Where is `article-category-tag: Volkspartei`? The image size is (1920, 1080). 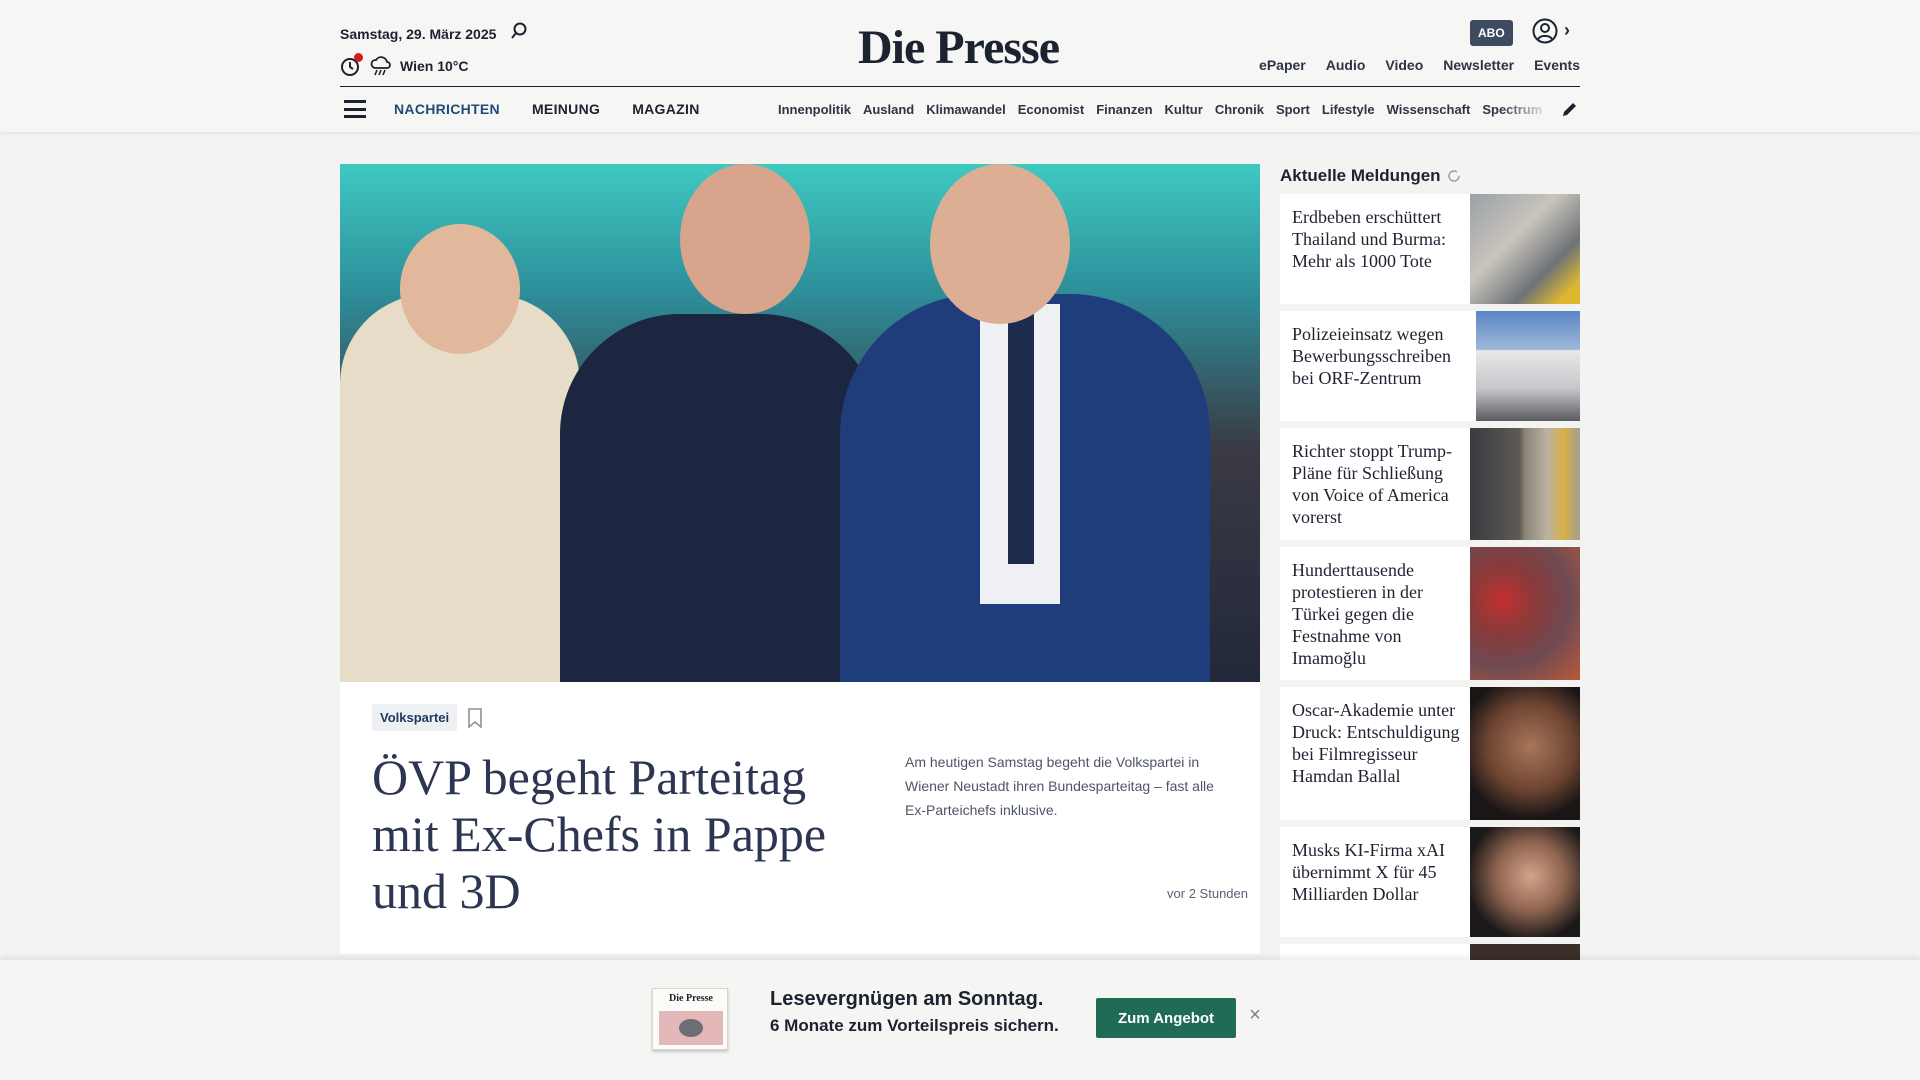 article-category-tag: Volkspartei is located at coordinates (415, 717).